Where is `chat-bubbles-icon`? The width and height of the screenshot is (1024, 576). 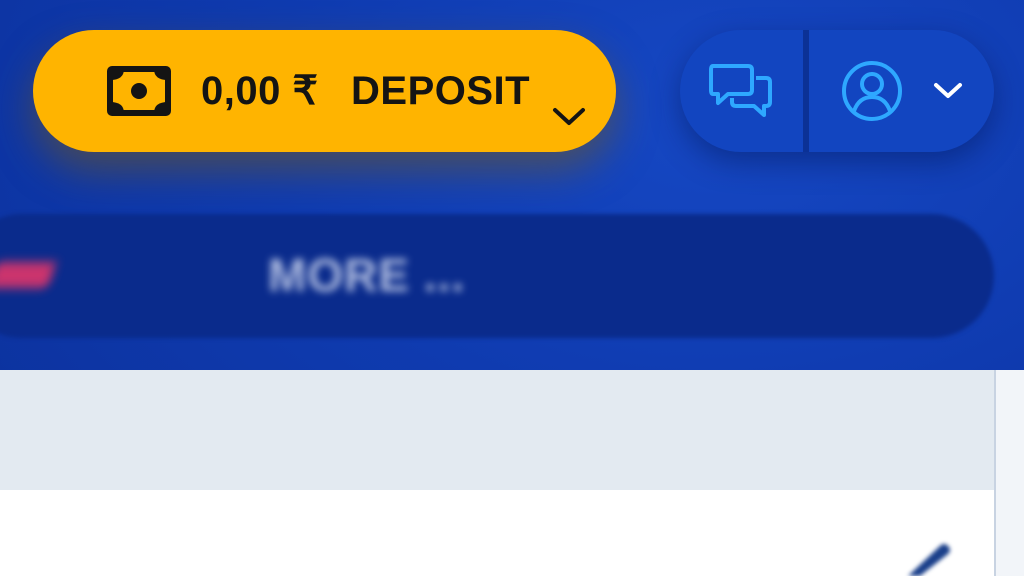
chat-bubbles-icon is located at coordinates (740, 90).